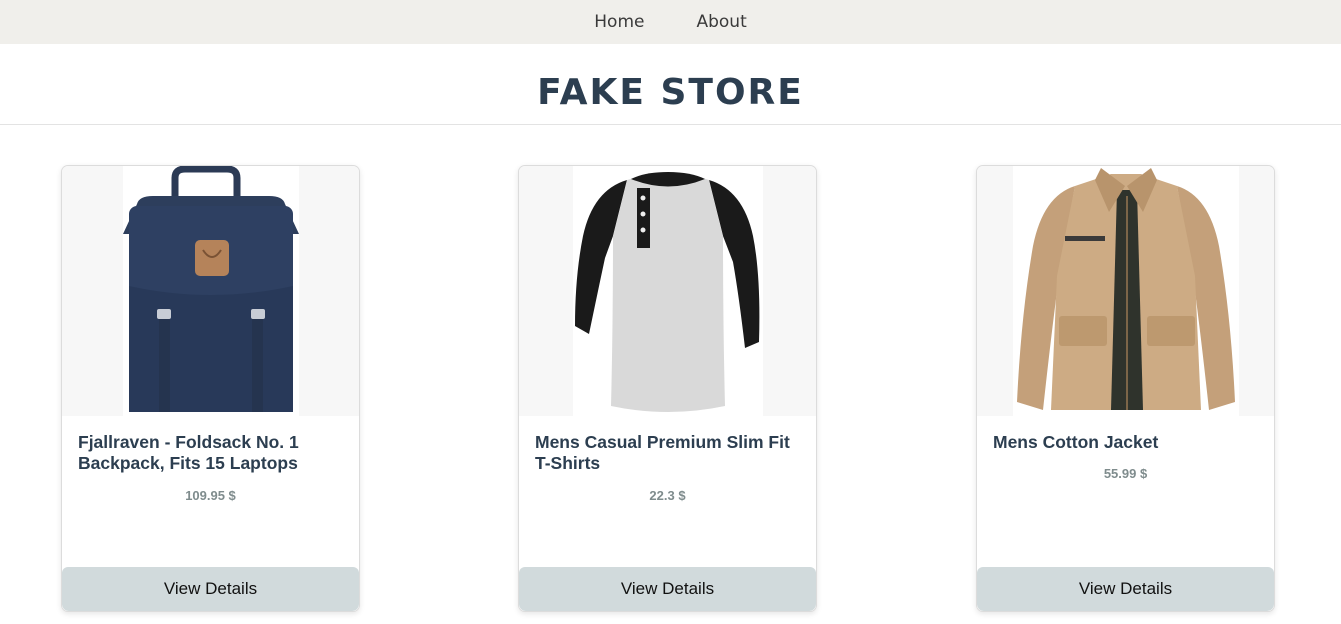 The height and width of the screenshot is (624, 1341). I want to click on store-header: FAKE STORE, so click(670, 84).